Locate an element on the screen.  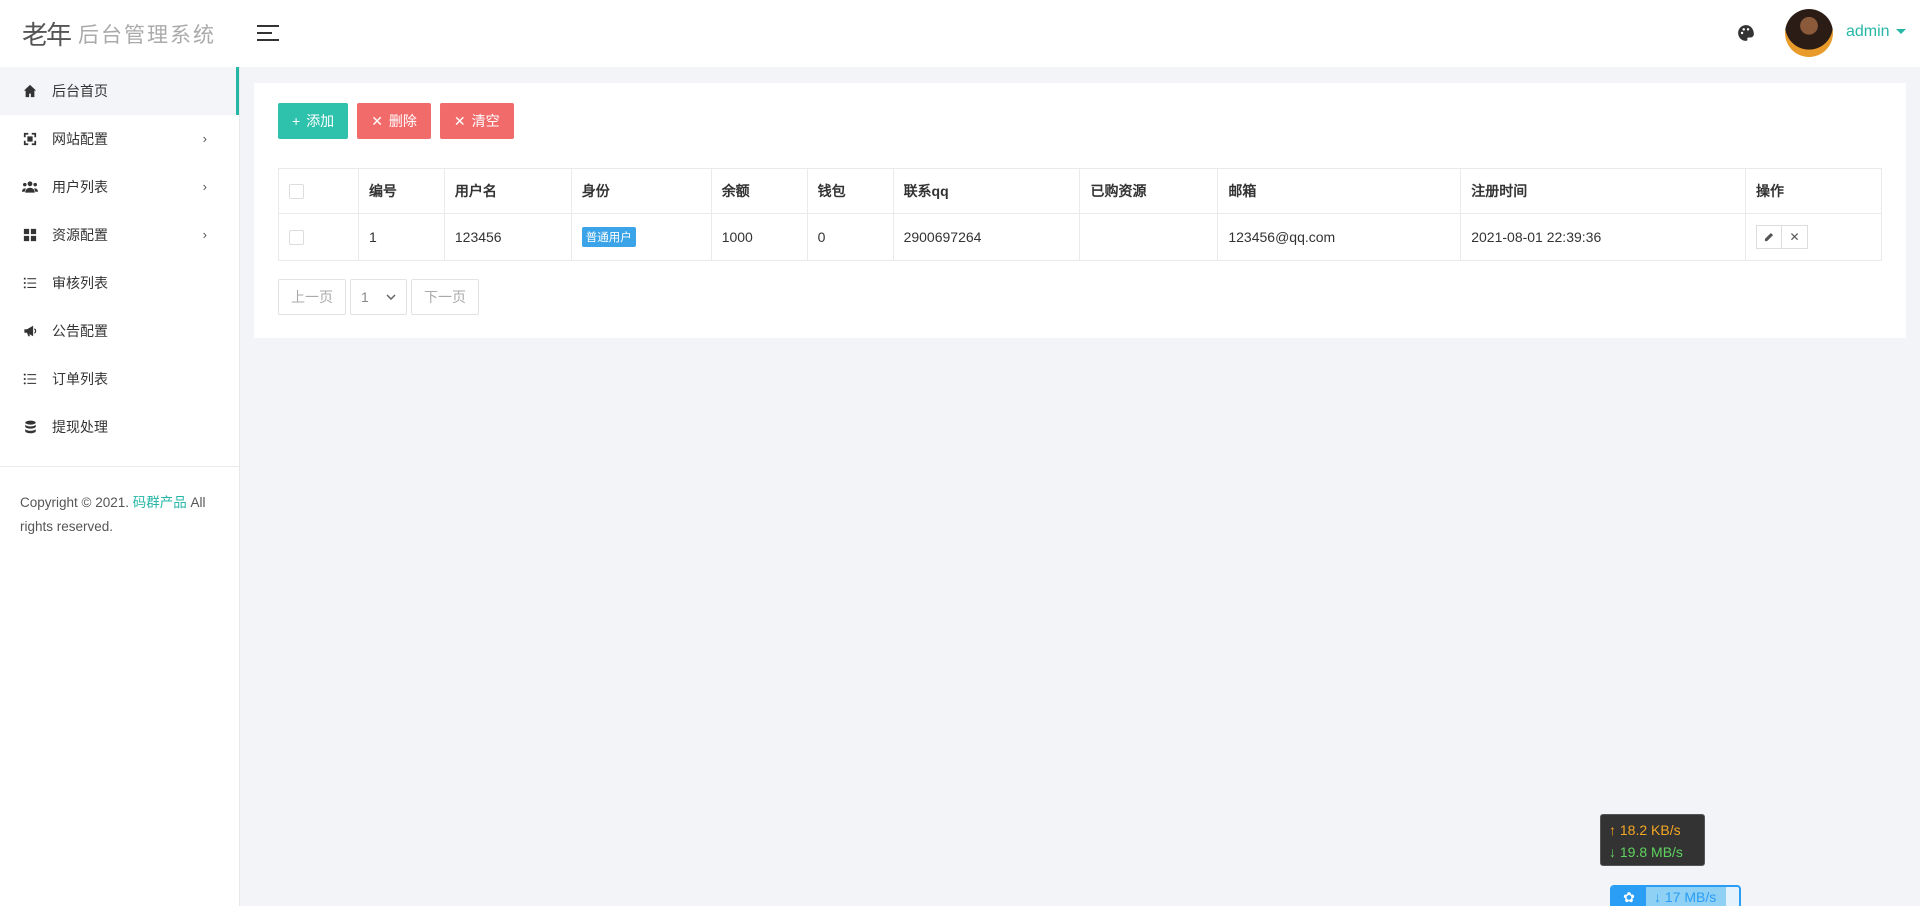
cell-balance: 1000 is located at coordinates (759, 237).